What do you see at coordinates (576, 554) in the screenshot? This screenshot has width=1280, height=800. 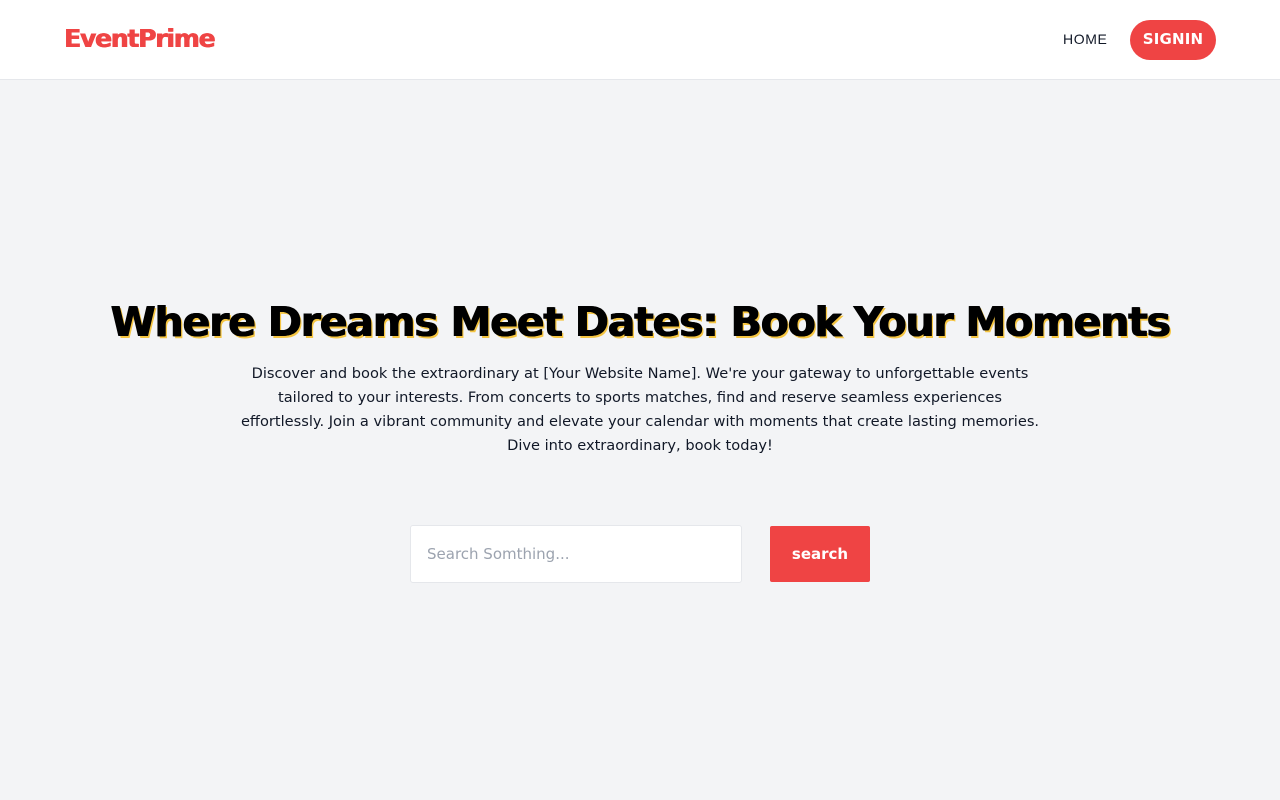 I see `search-input` at bounding box center [576, 554].